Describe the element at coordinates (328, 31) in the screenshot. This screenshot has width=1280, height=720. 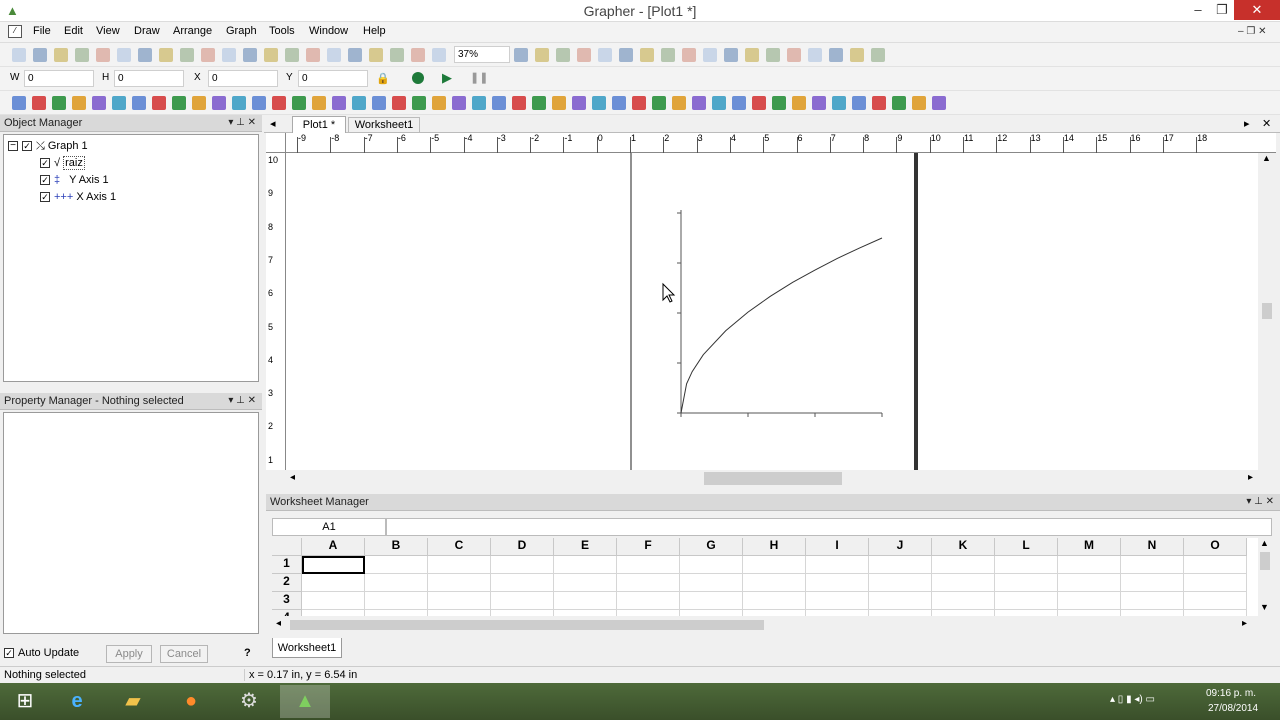
I see `menu-window: Window` at that location.